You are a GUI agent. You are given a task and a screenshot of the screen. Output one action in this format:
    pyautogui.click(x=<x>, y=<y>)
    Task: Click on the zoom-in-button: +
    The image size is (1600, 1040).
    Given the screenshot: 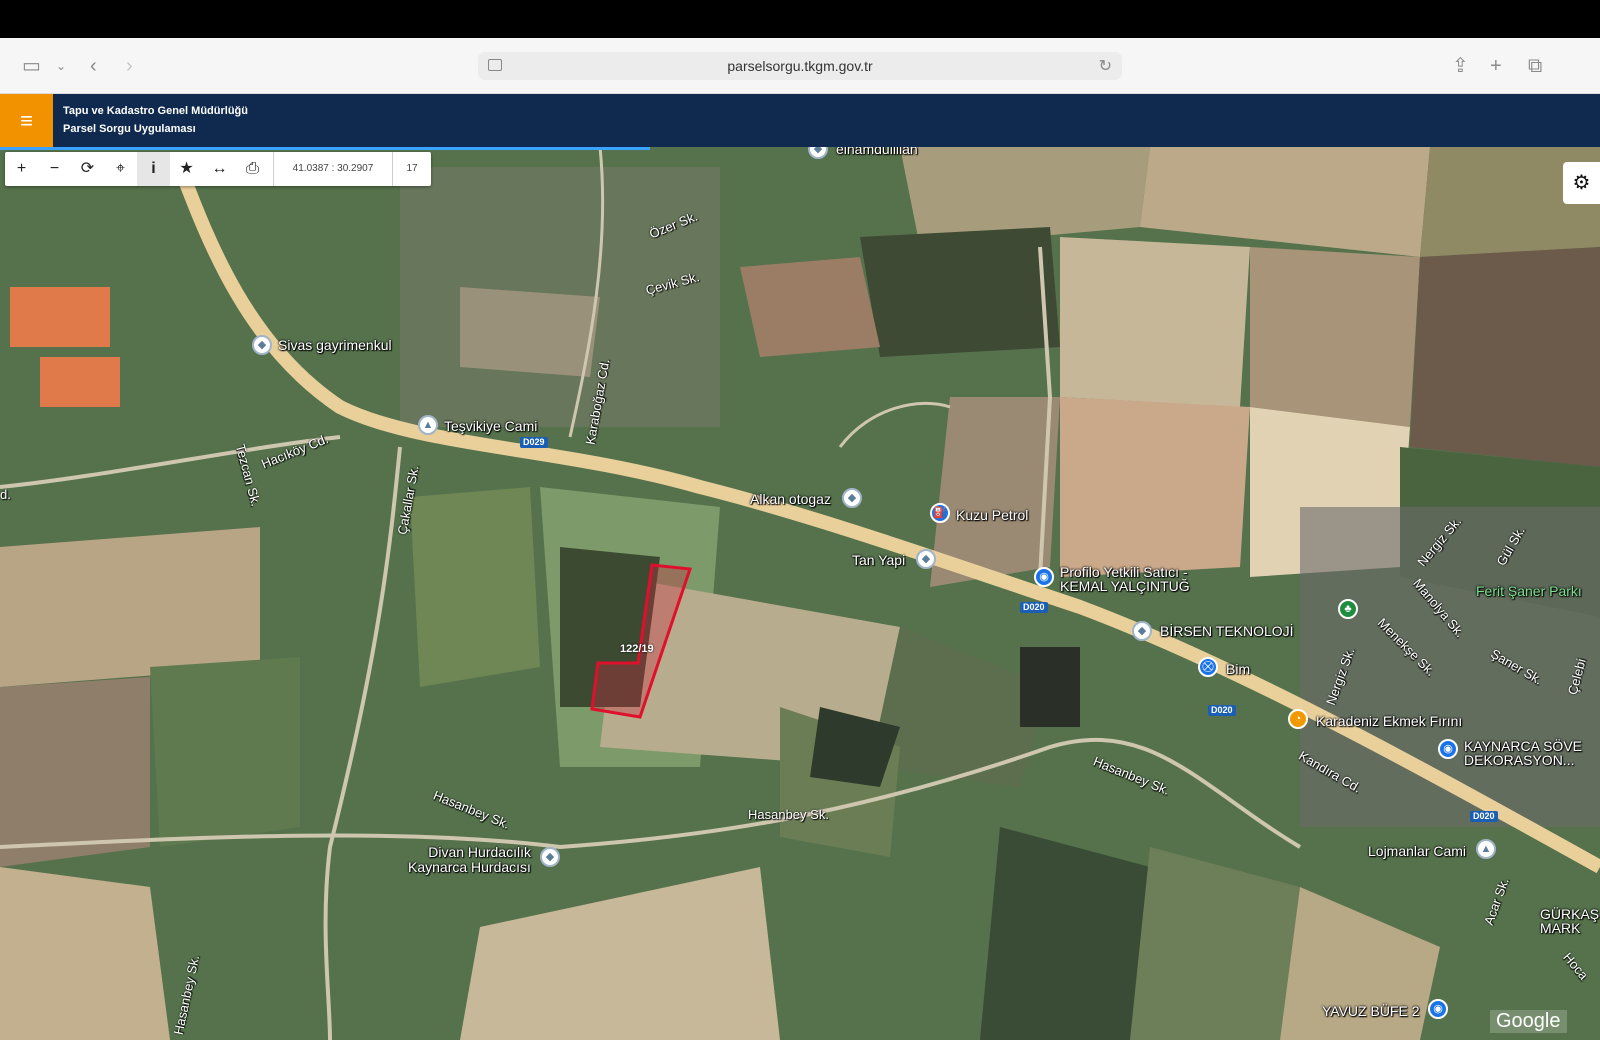 What is the action you would take?
    pyautogui.click(x=21, y=169)
    